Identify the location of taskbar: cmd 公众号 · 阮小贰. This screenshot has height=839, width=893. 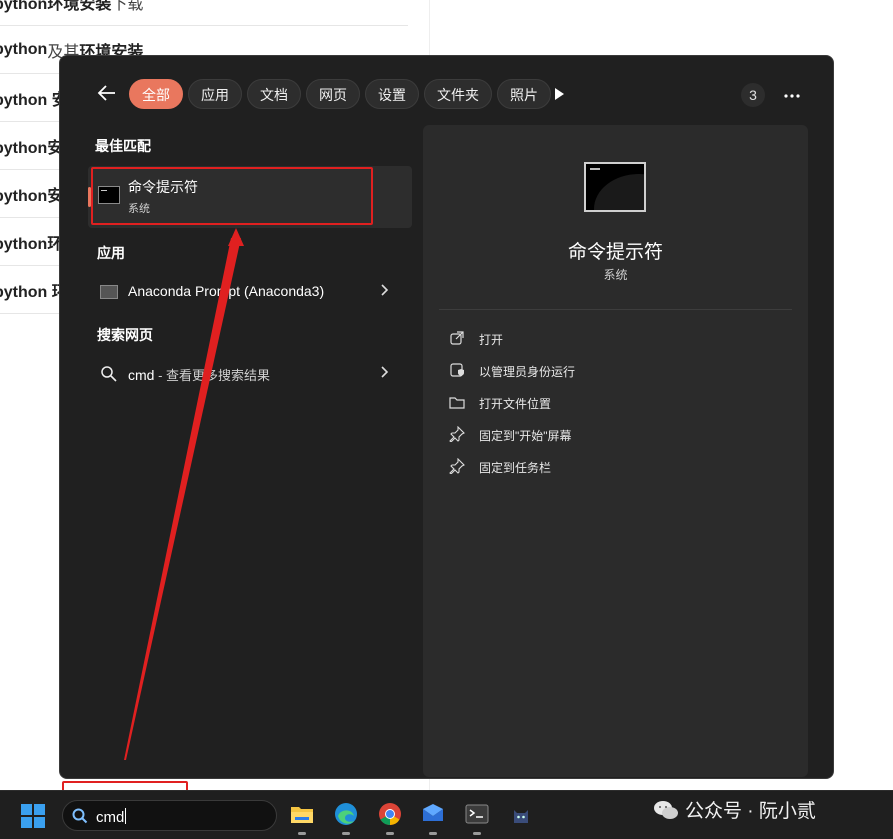
(446, 814).